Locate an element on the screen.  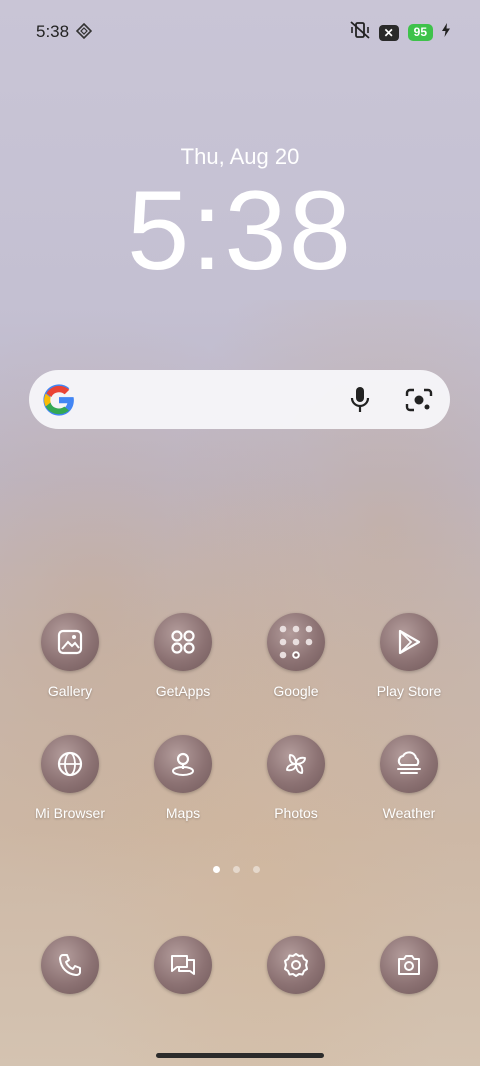
x-app-icon: ✕ is located at coordinates (388, 32).